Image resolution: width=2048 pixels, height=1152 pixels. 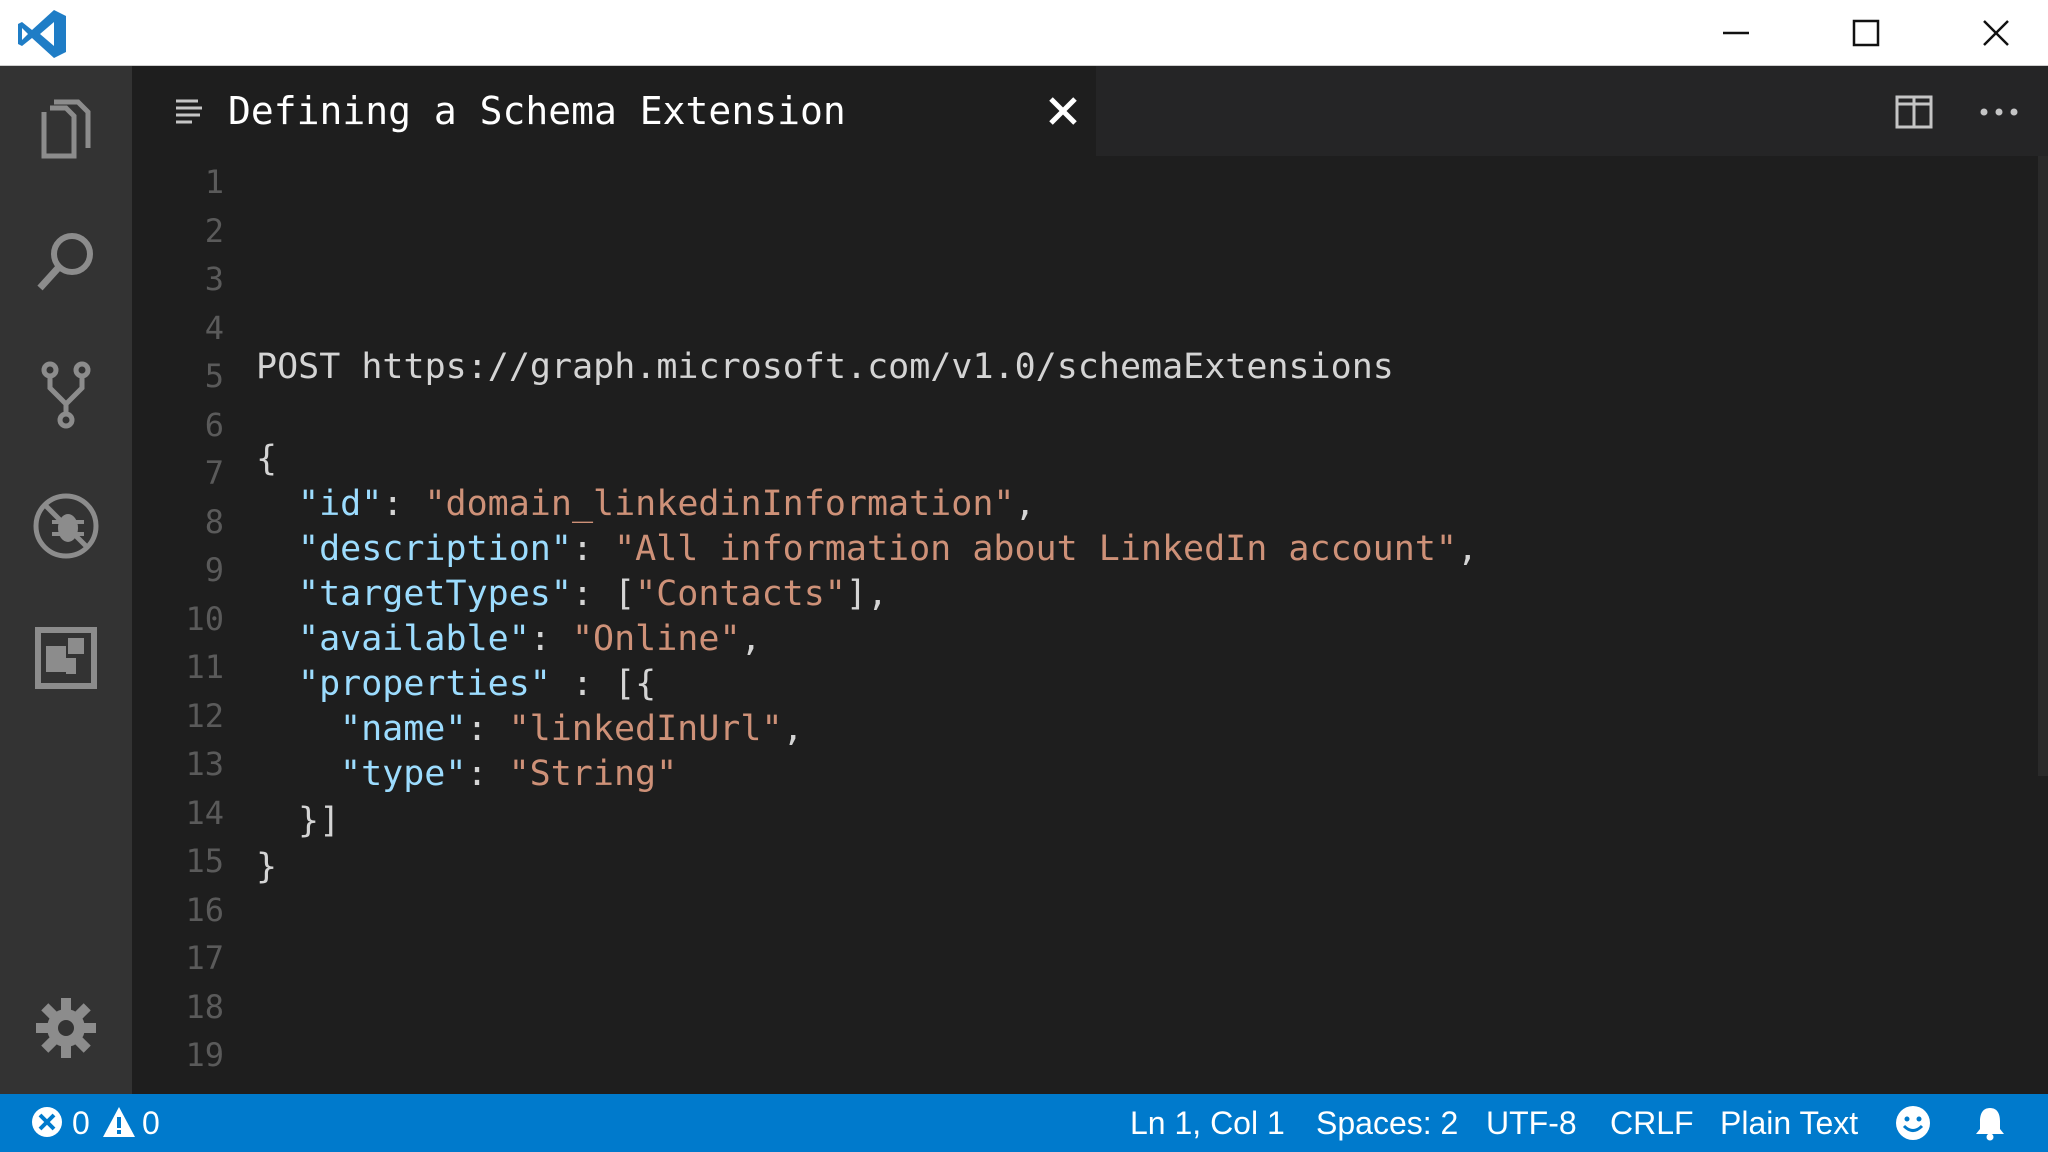 I want to click on code-line: "type": "String", so click(x=508, y=774).